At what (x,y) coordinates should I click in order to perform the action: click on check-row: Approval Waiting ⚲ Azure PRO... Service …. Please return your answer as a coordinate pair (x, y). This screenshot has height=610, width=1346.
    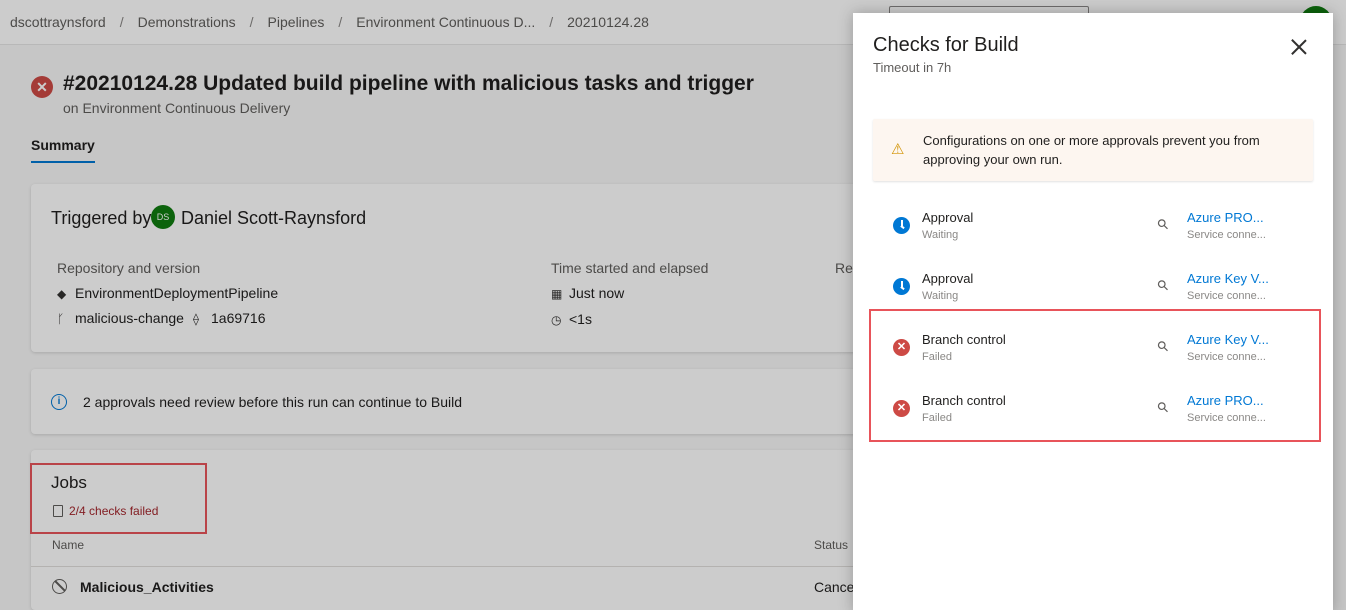
    Looking at the image, I should click on (1093, 229).